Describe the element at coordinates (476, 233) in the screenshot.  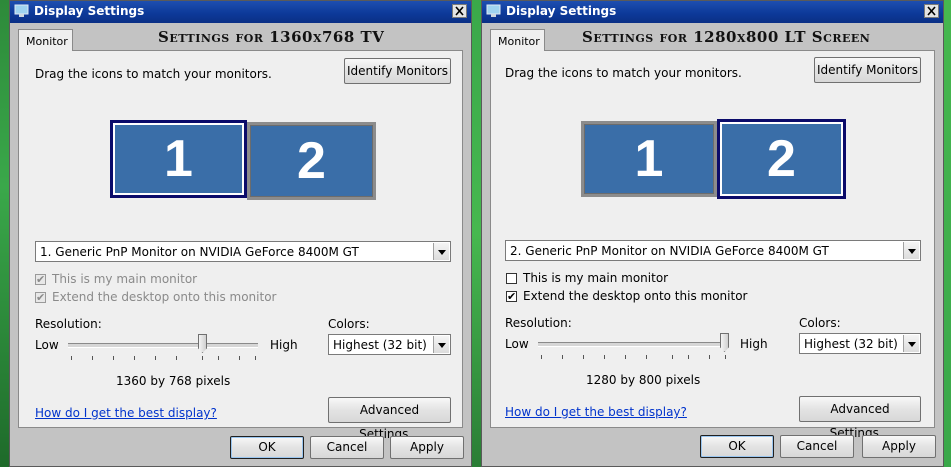
I see `desktop-background-middle` at that location.